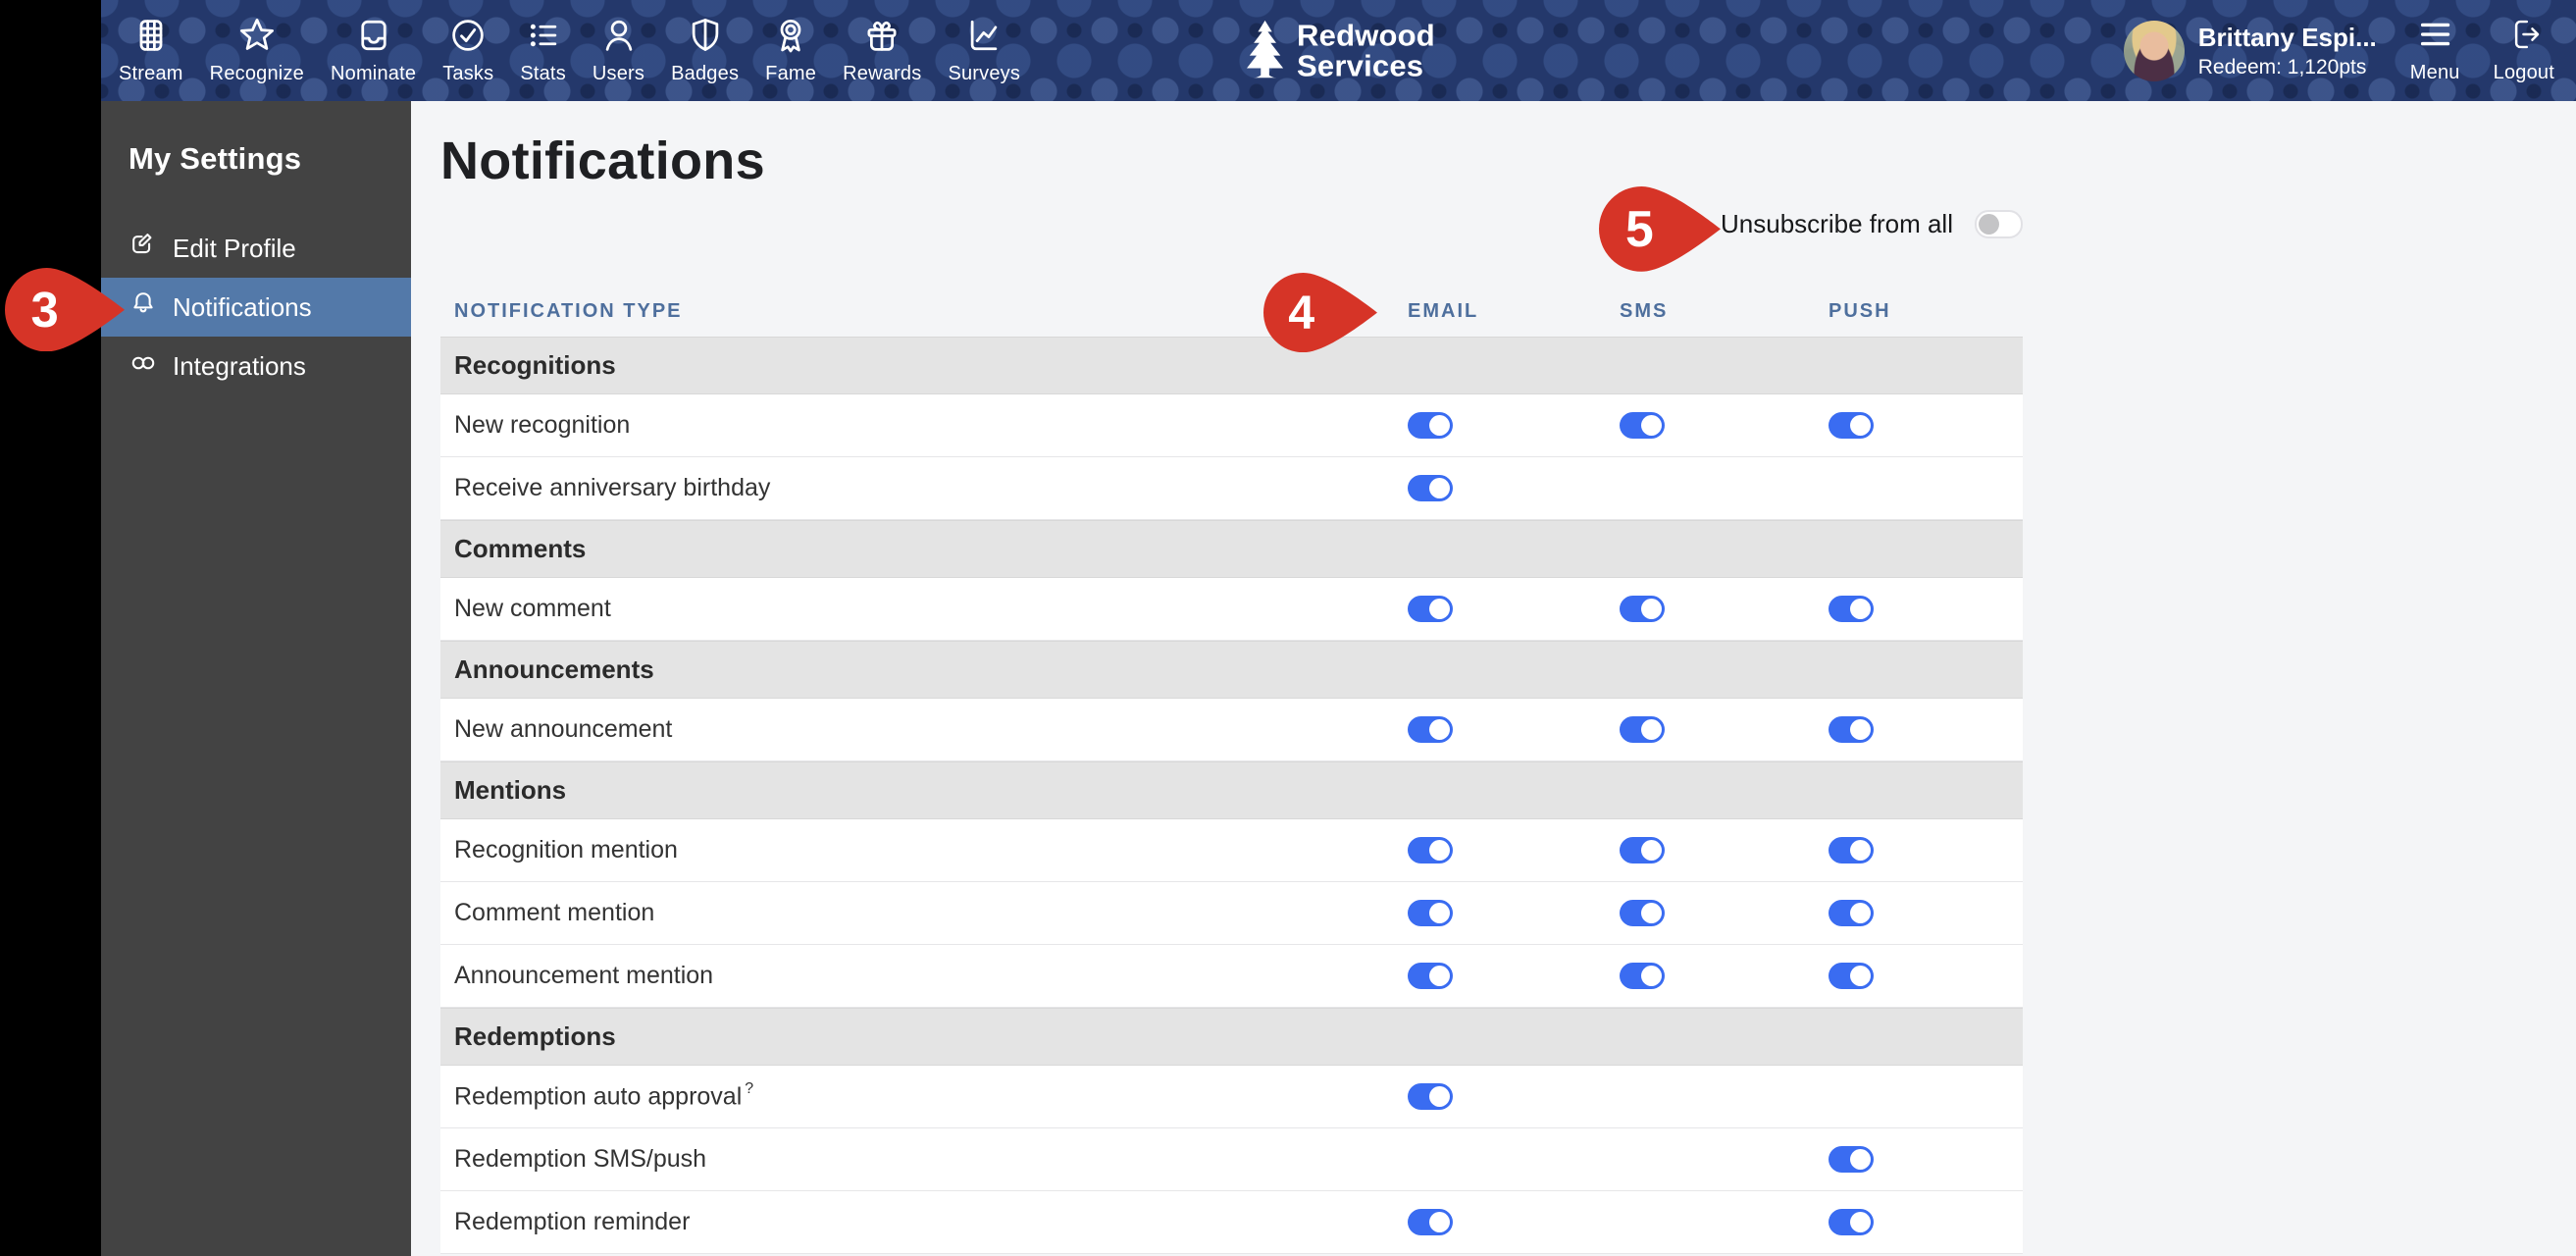  Describe the element at coordinates (2434, 72) in the screenshot. I see `menu-label: Menu` at that location.